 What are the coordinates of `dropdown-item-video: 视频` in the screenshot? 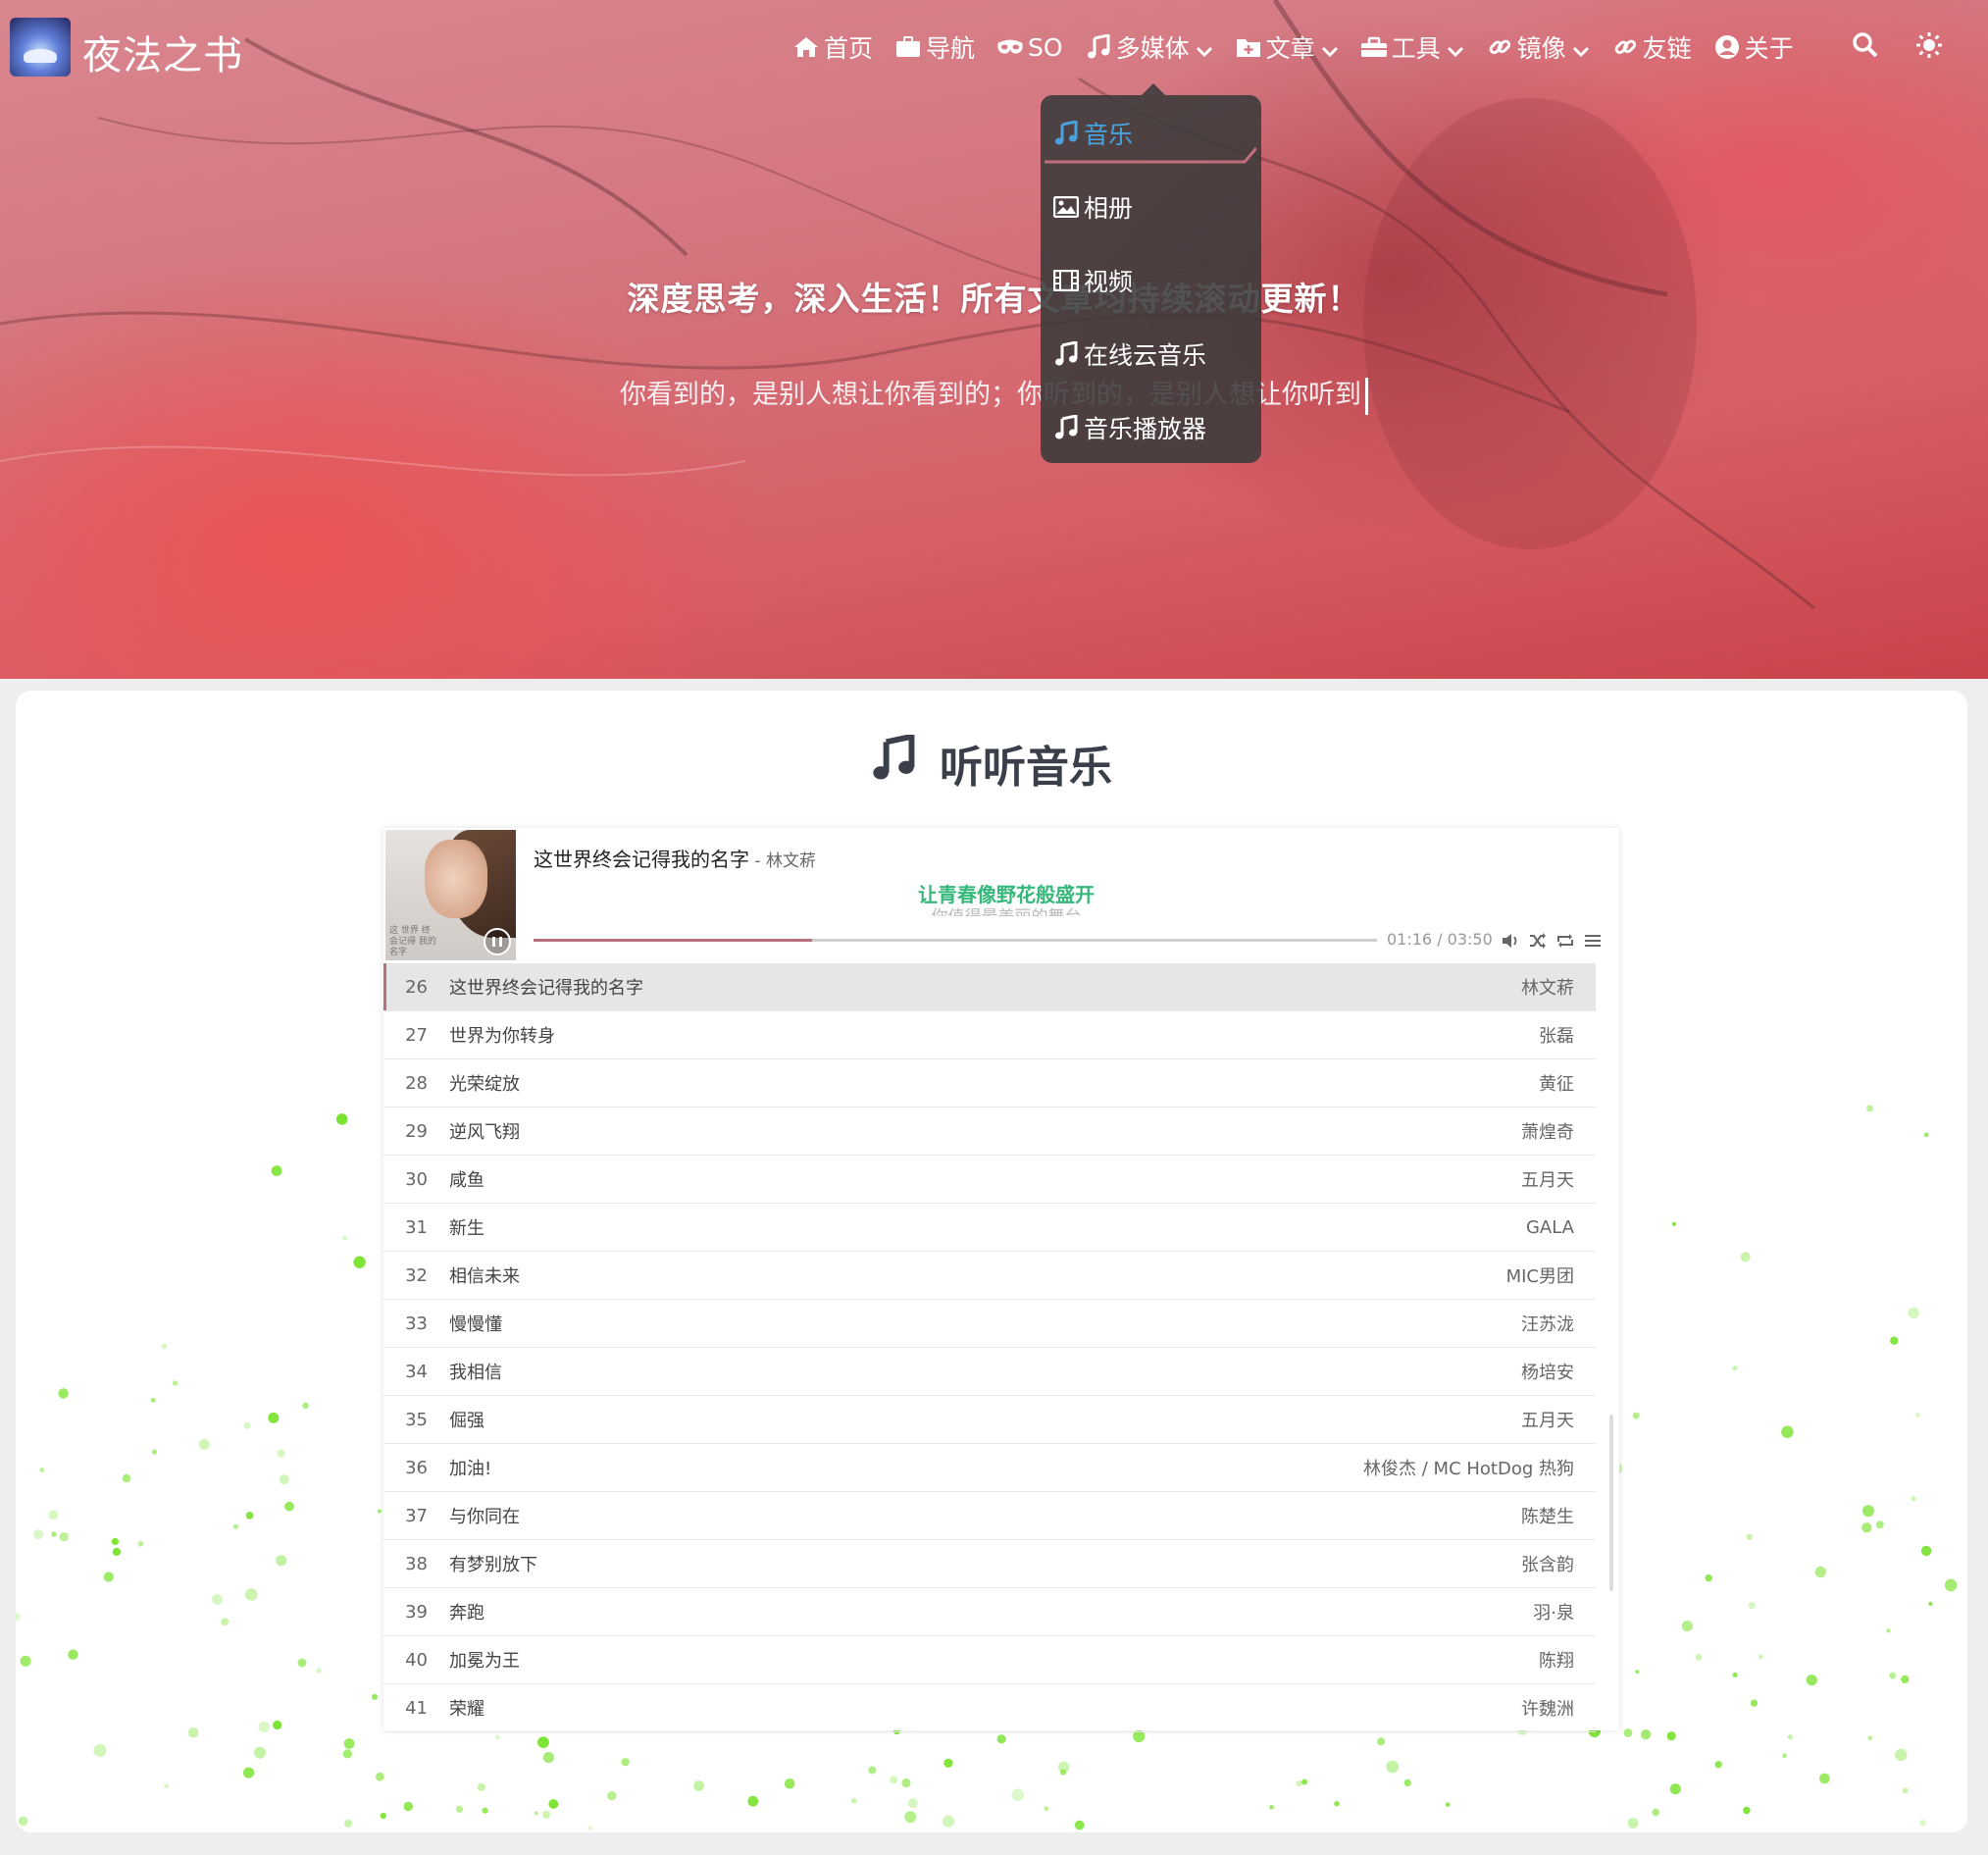 It's located at (1092, 280).